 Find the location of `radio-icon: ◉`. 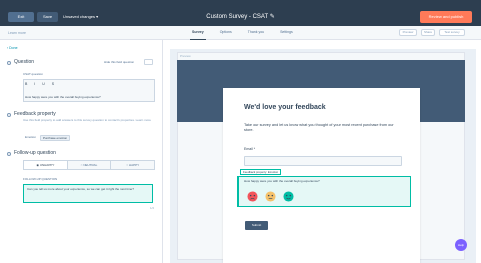

radio-icon: ◉ is located at coordinates (37, 165).